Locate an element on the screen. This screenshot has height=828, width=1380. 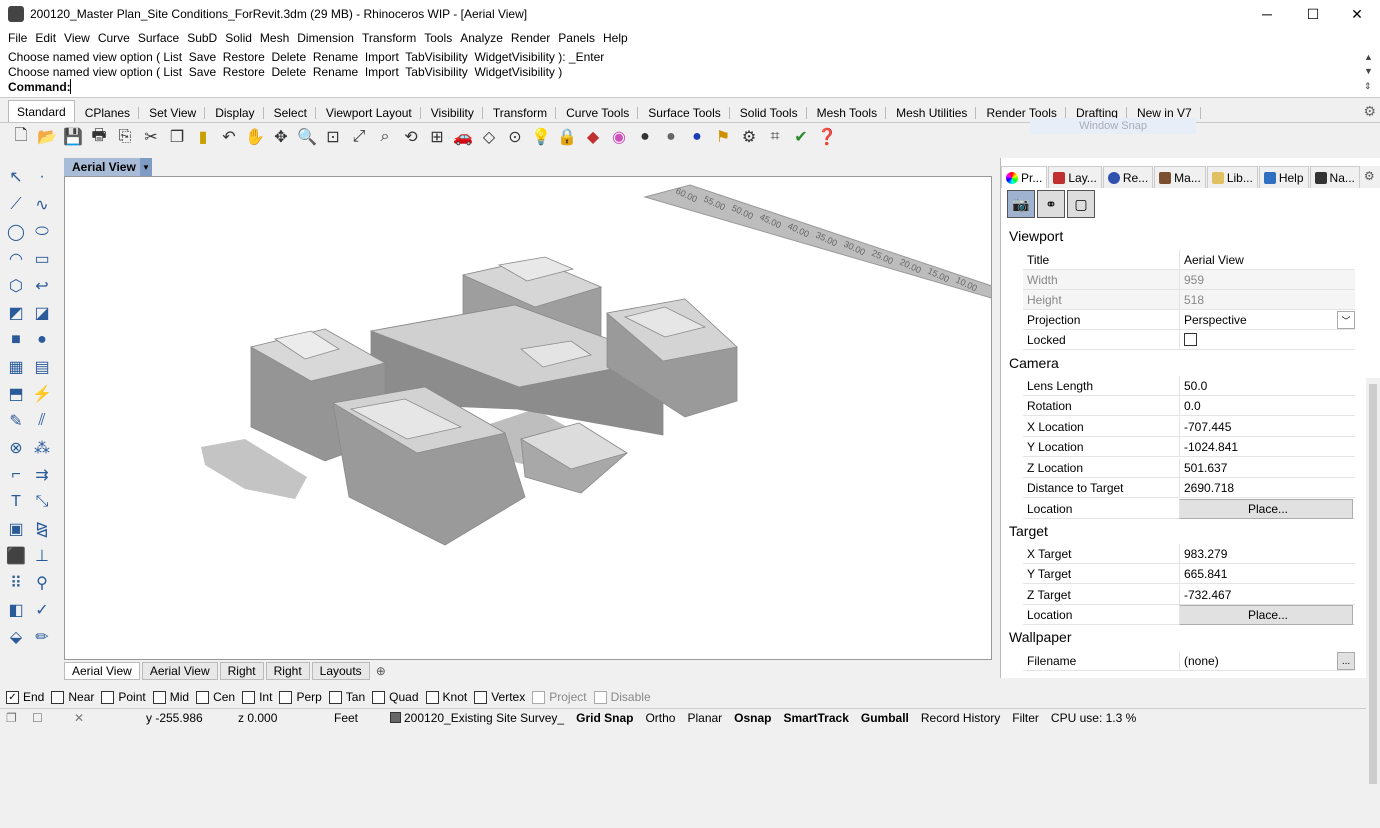
mesh-icon: ▦ is located at coordinates (16, 367).